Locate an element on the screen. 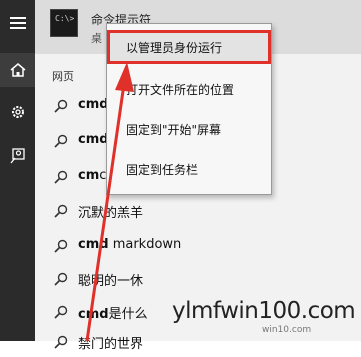 The height and width of the screenshot is (357, 361). home-button is located at coordinates (17, 70).